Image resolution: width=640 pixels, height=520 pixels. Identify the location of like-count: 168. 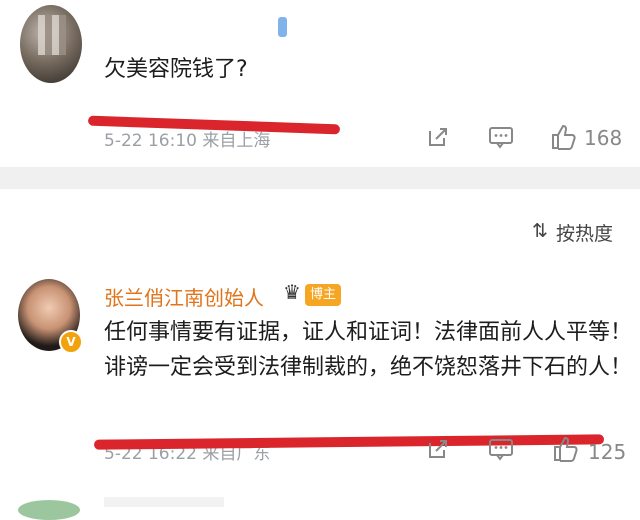
(603, 138).